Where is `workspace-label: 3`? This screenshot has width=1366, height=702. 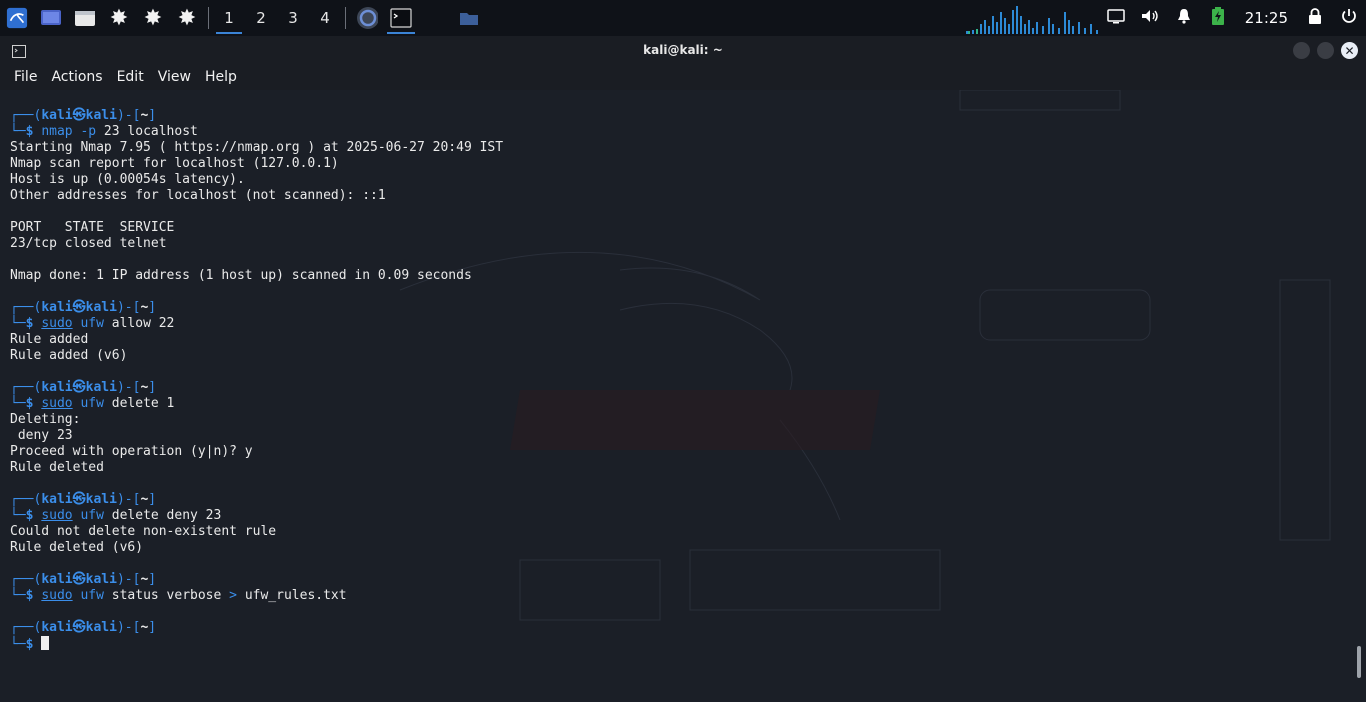
workspace-label: 3 is located at coordinates (293, 18).